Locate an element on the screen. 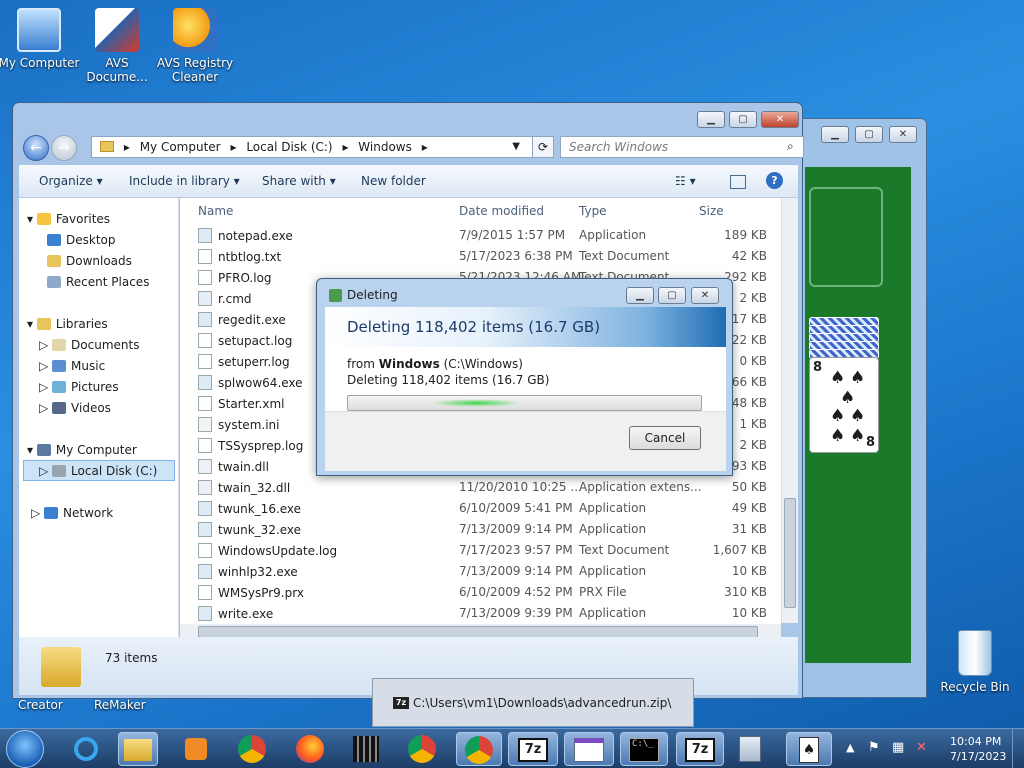 The width and height of the screenshot is (1024, 768). nav-my-computer: ▾ My Computer is located at coordinates (82, 450).